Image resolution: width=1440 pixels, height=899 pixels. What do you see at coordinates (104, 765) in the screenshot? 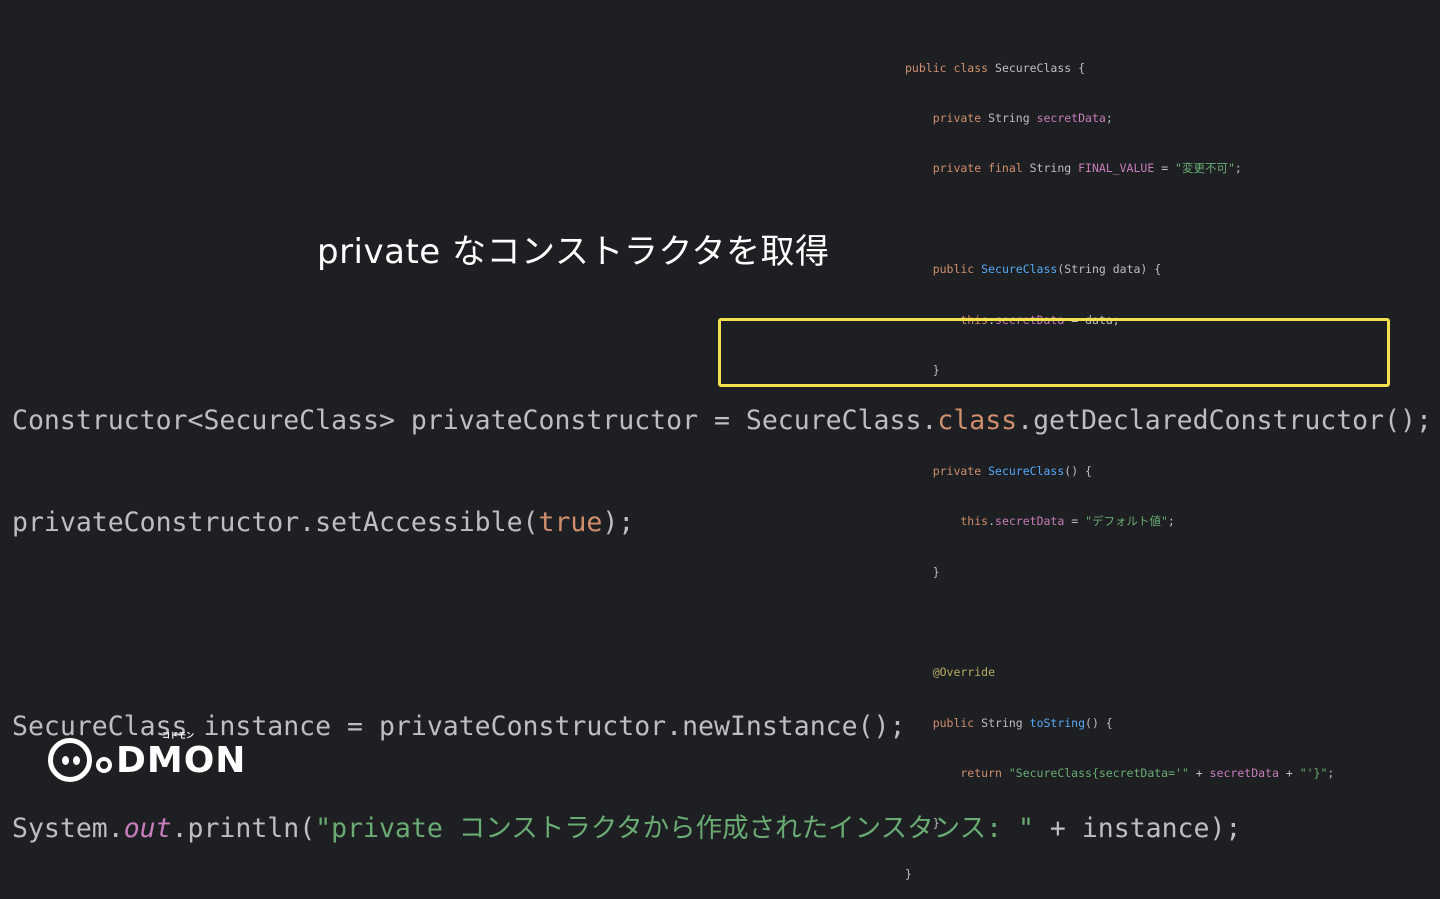
I see `logo-o-icon` at bounding box center [104, 765].